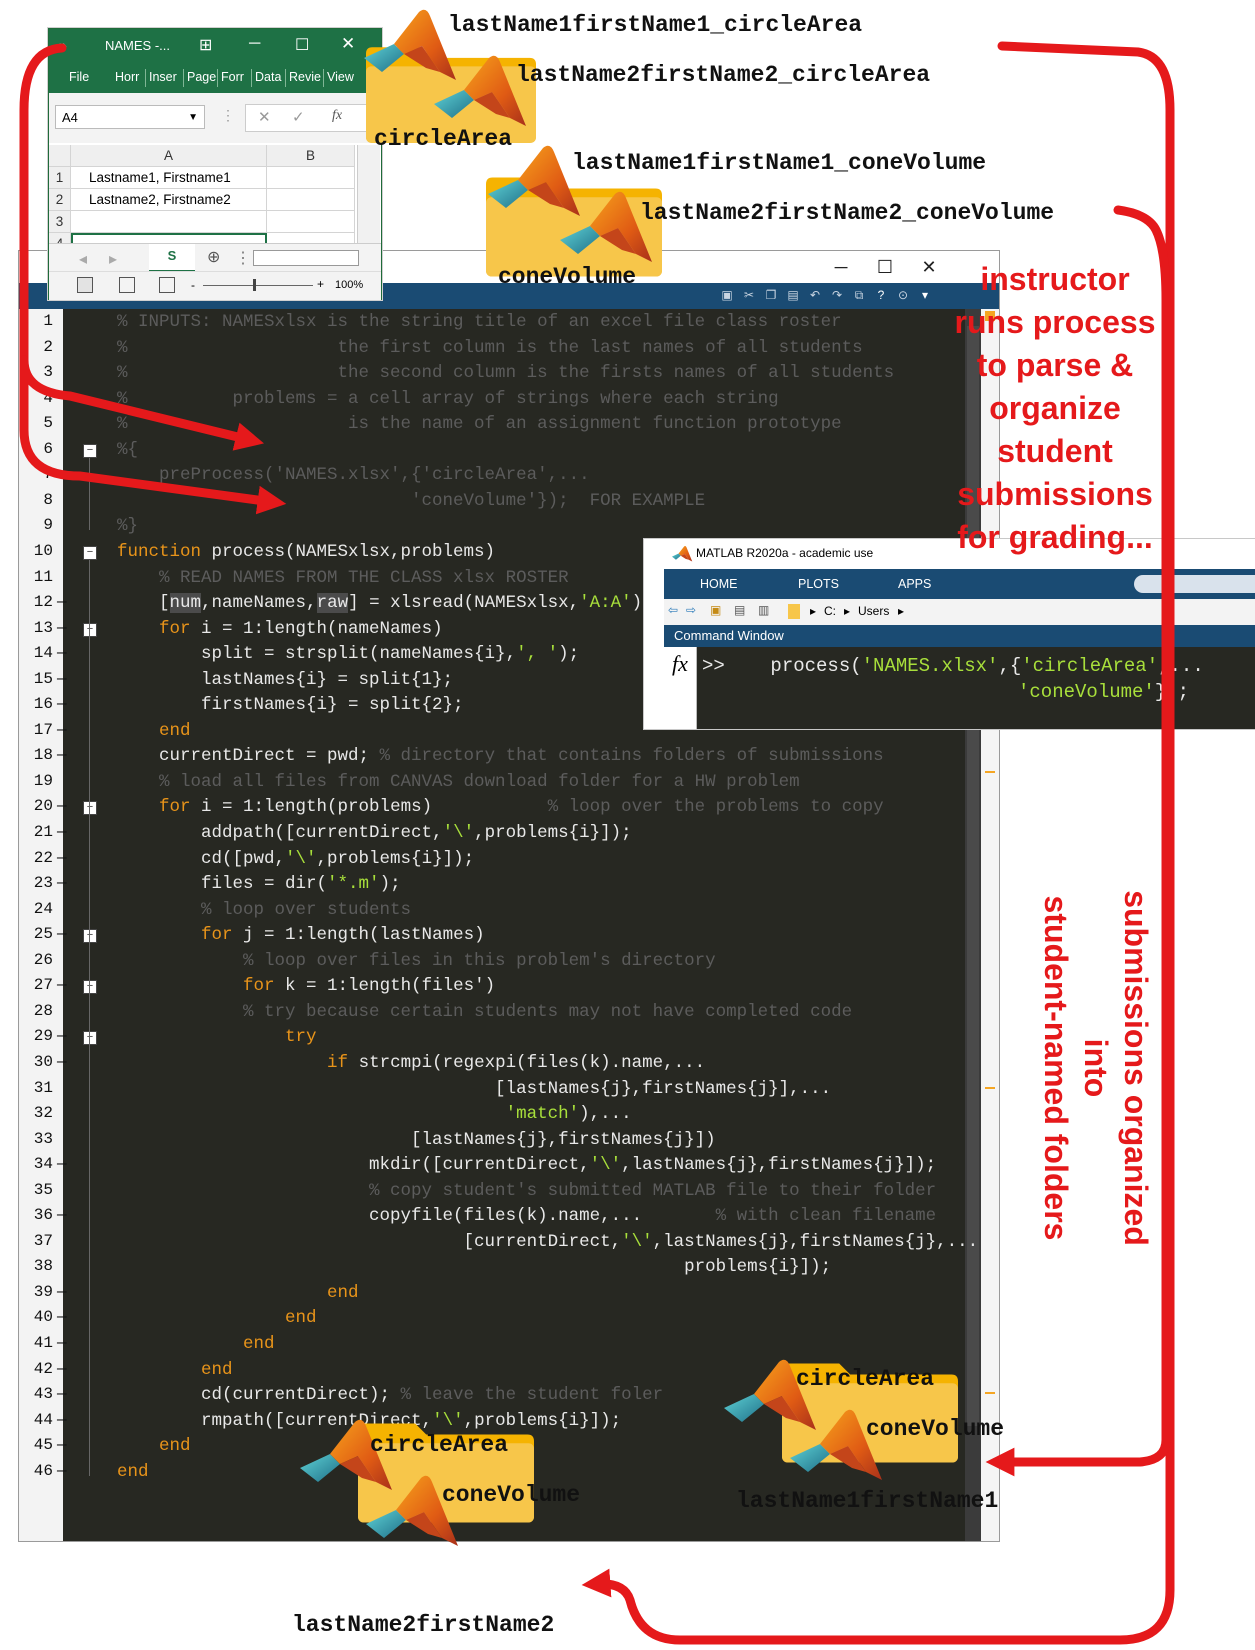 The image size is (1255, 1650). I want to click on annotation-line: instructor, so click(1055, 279).